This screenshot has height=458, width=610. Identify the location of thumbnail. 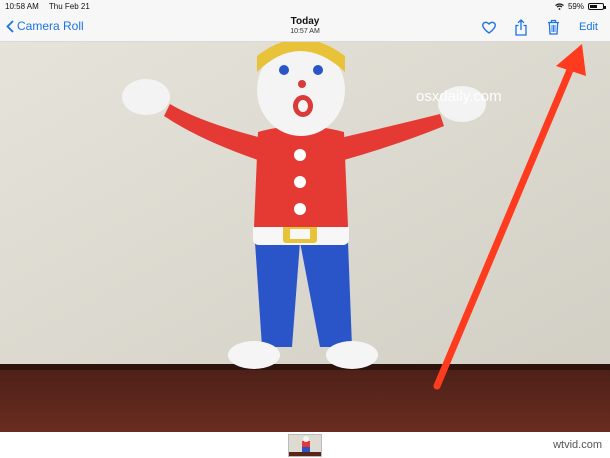
(305, 445).